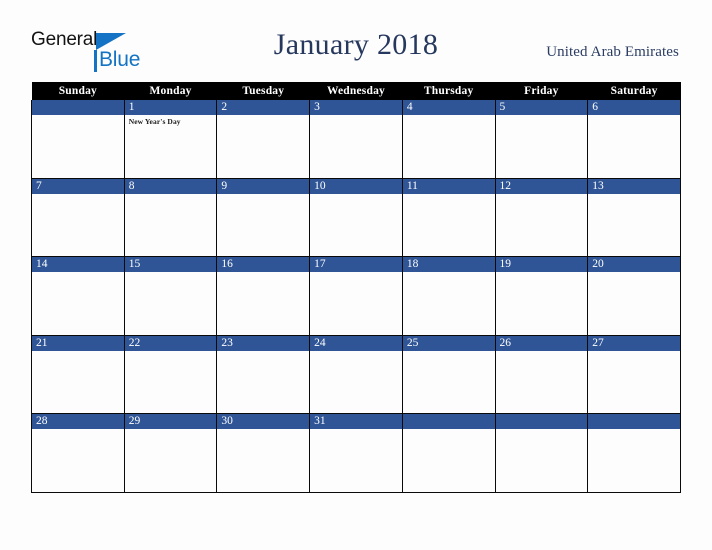  Describe the element at coordinates (263, 186) in the screenshot. I see `day-number: 9` at that location.